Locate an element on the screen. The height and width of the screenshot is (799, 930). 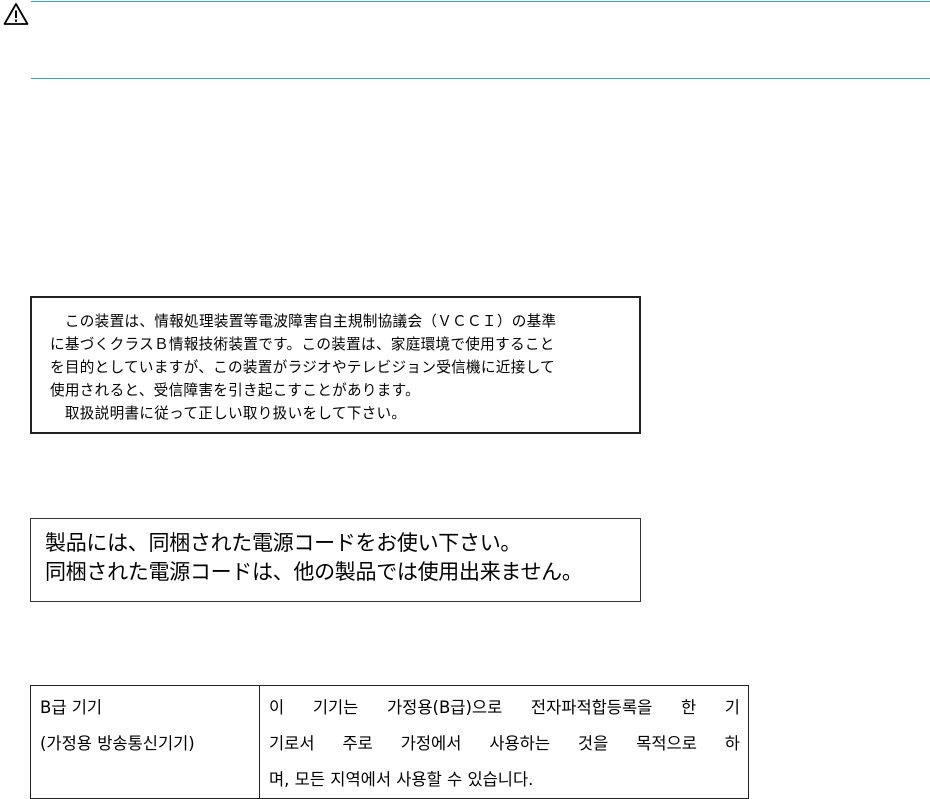
device-class-cell: B급 기기 (가정용 방송통신기기) is located at coordinates (145, 742).